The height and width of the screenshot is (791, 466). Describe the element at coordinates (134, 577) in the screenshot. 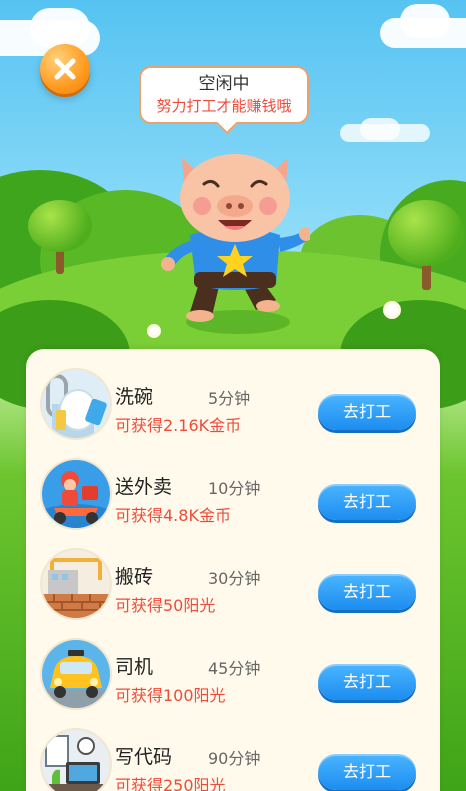

I see `job-name: 搬砖` at that location.